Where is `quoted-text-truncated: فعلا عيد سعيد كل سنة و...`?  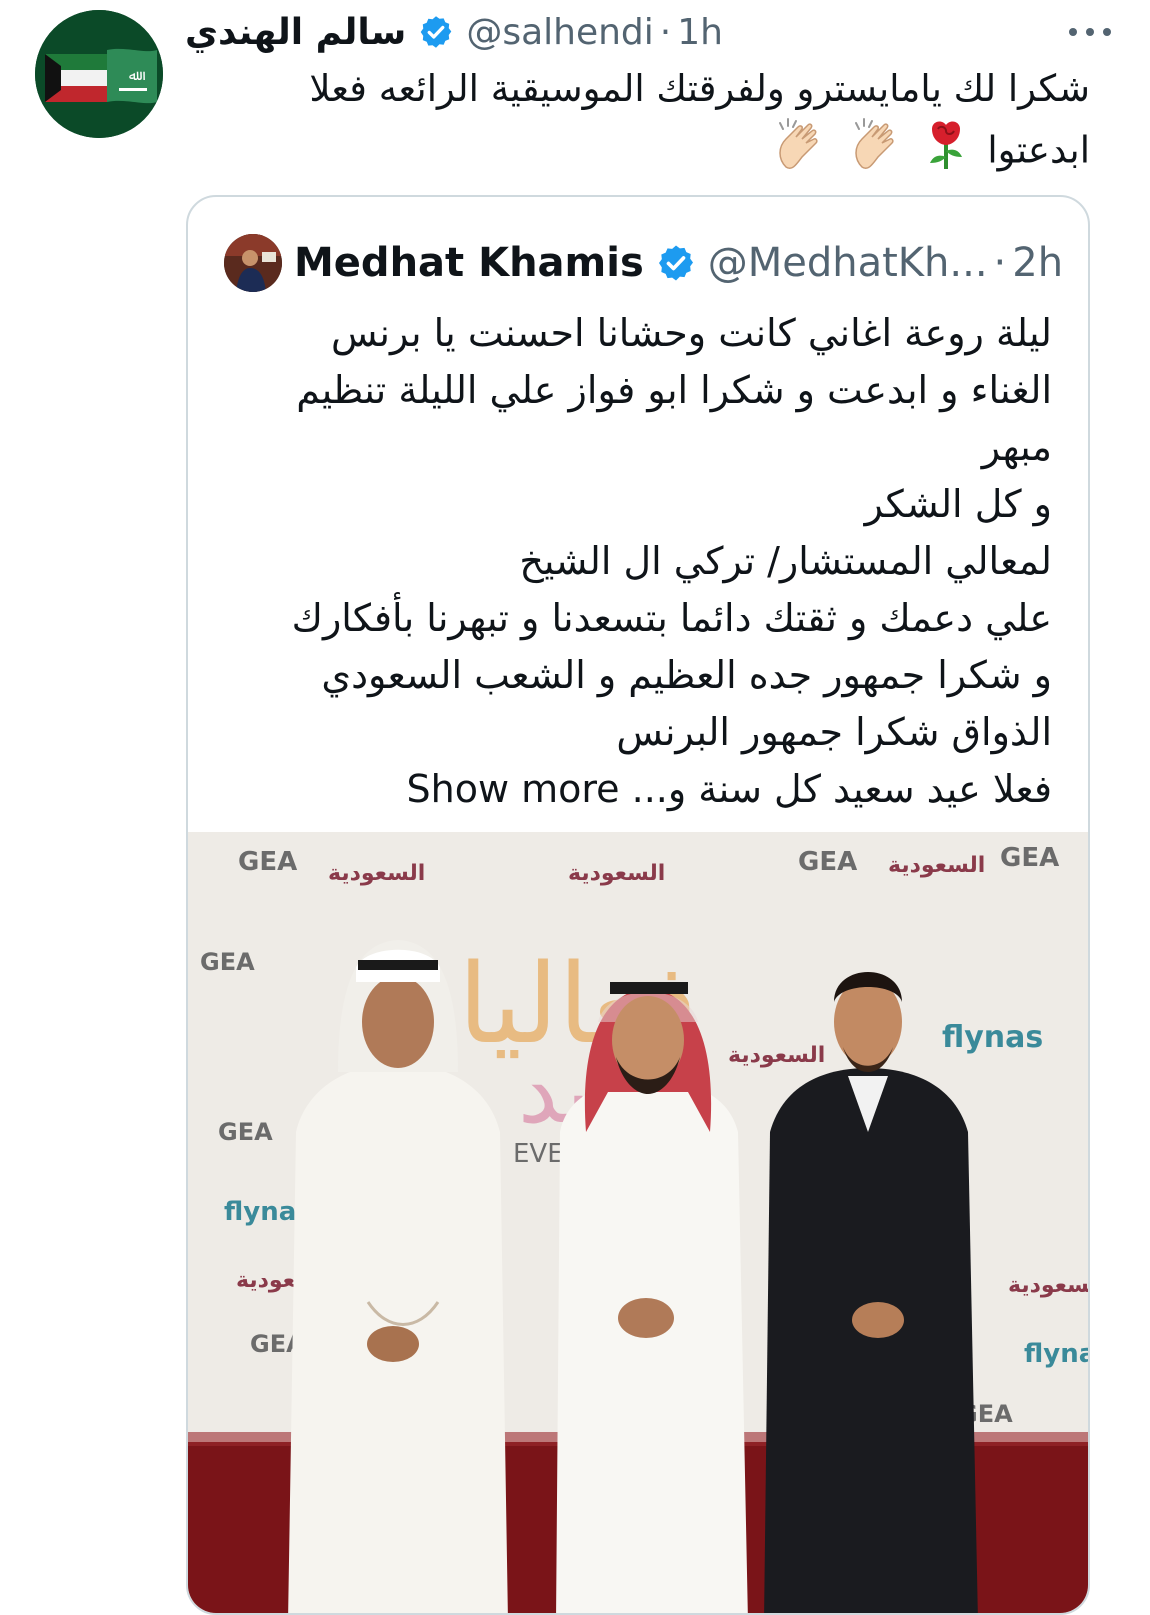
quoted-text-truncated: فعلا عيد سعيد كل سنة و... is located at coordinates (841, 789).